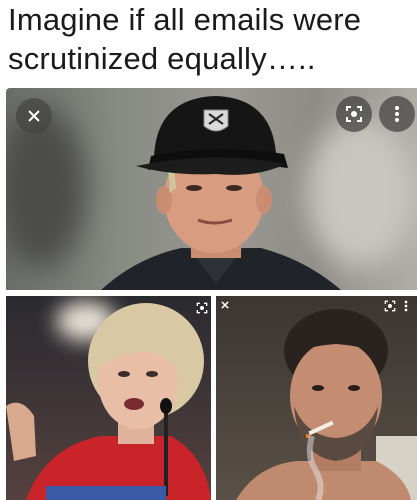 This screenshot has width=417, height=500. I want to click on close-button, so click(34, 116).